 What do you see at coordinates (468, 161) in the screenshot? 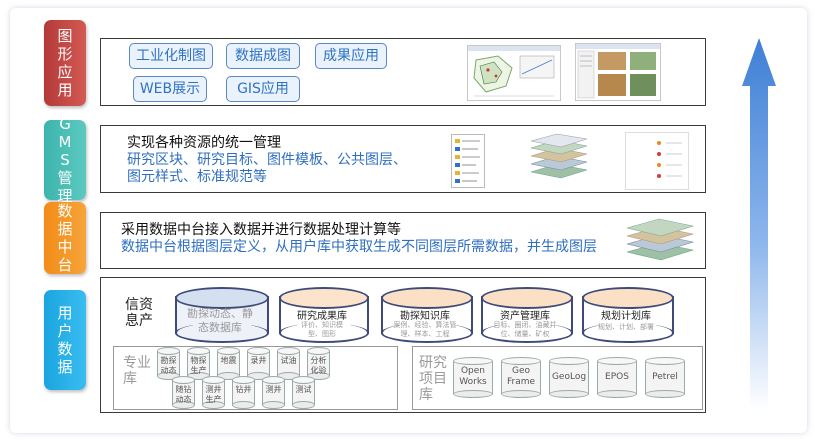
I see `layer-tree-thumbnail` at bounding box center [468, 161].